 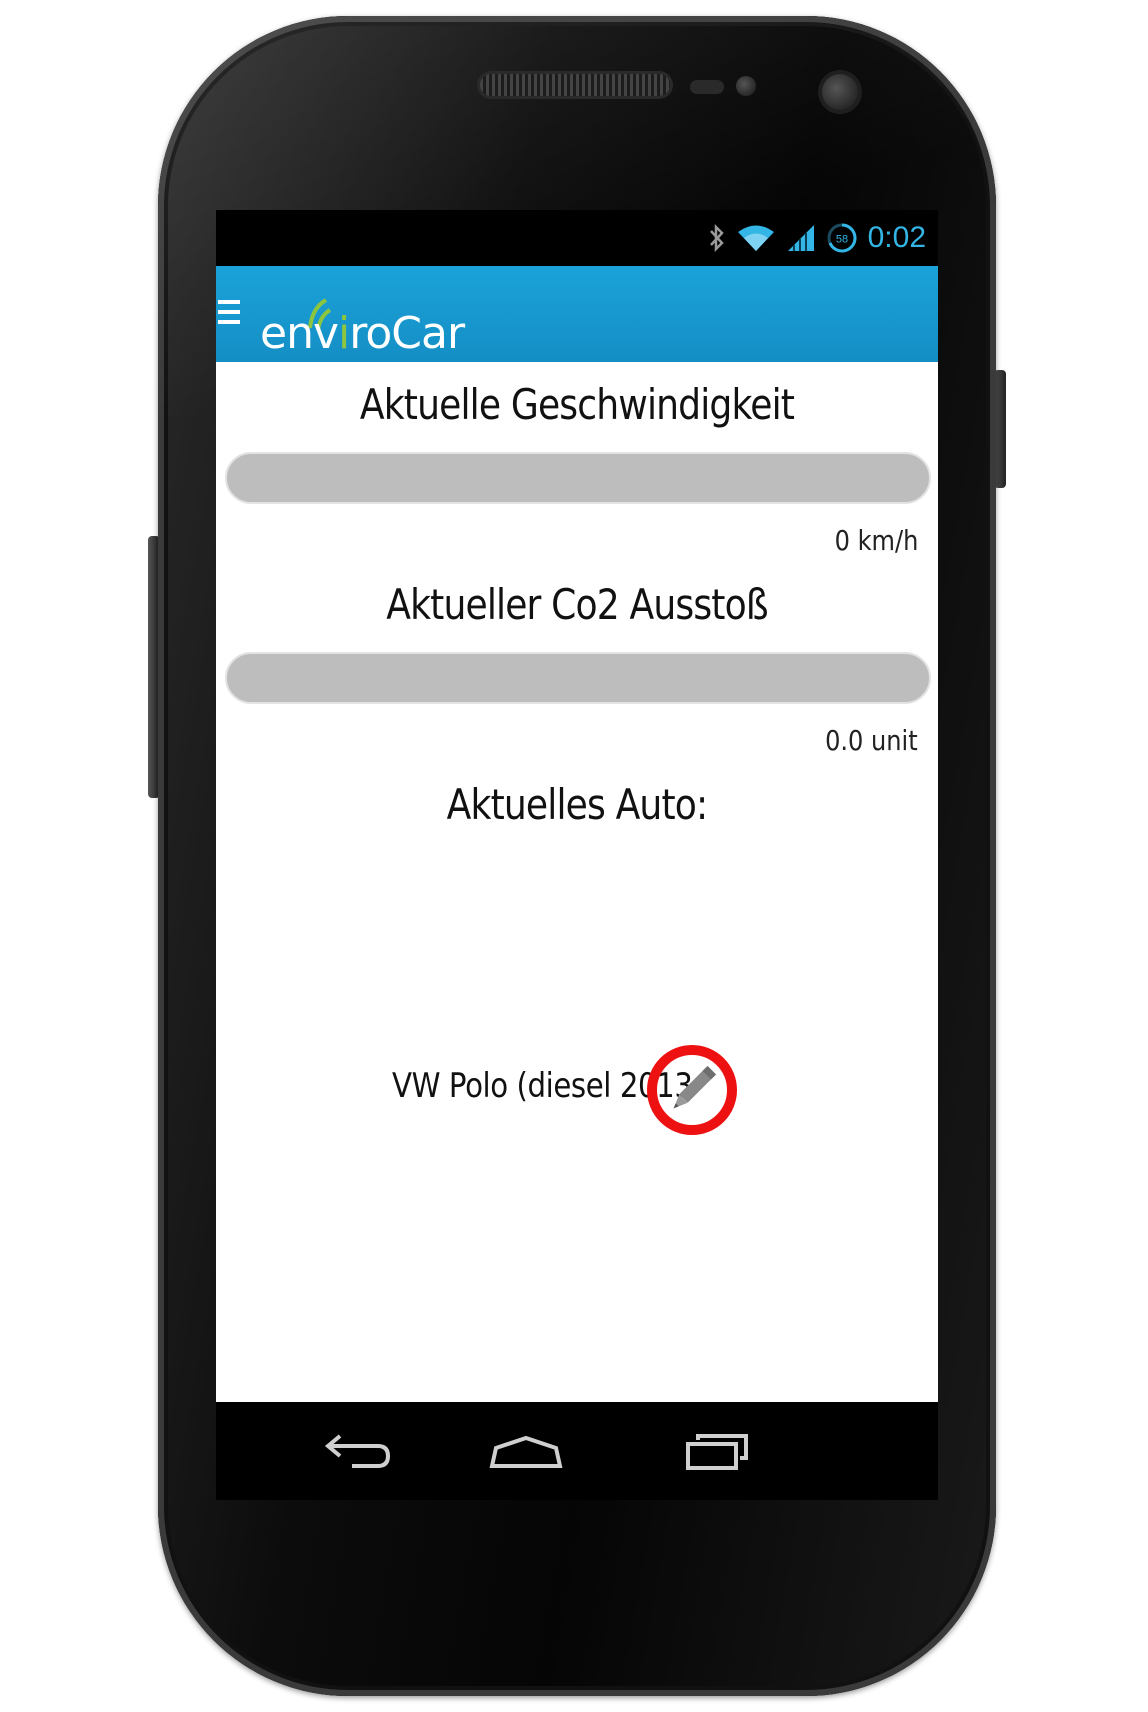 What do you see at coordinates (577, 1092) in the screenshot?
I see `current-car-row: VW Polo (diesel 2013` at bounding box center [577, 1092].